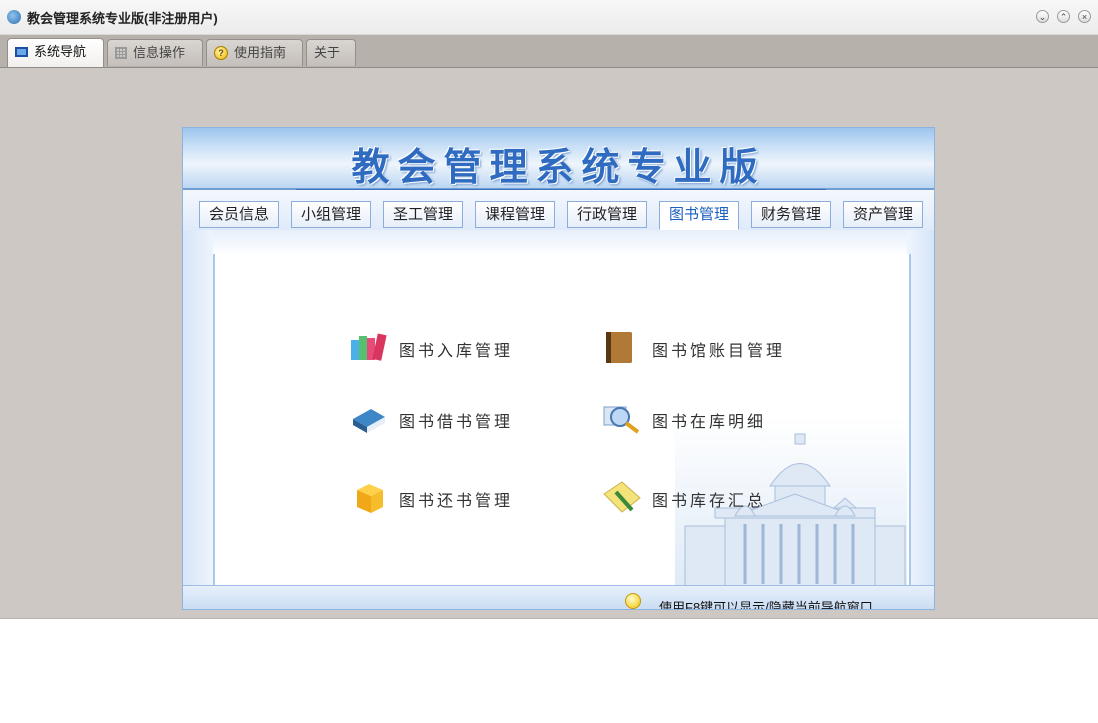 Image resolution: width=1098 pixels, height=723 pixels. I want to click on menu-library-management: 图书管理, so click(699, 215).